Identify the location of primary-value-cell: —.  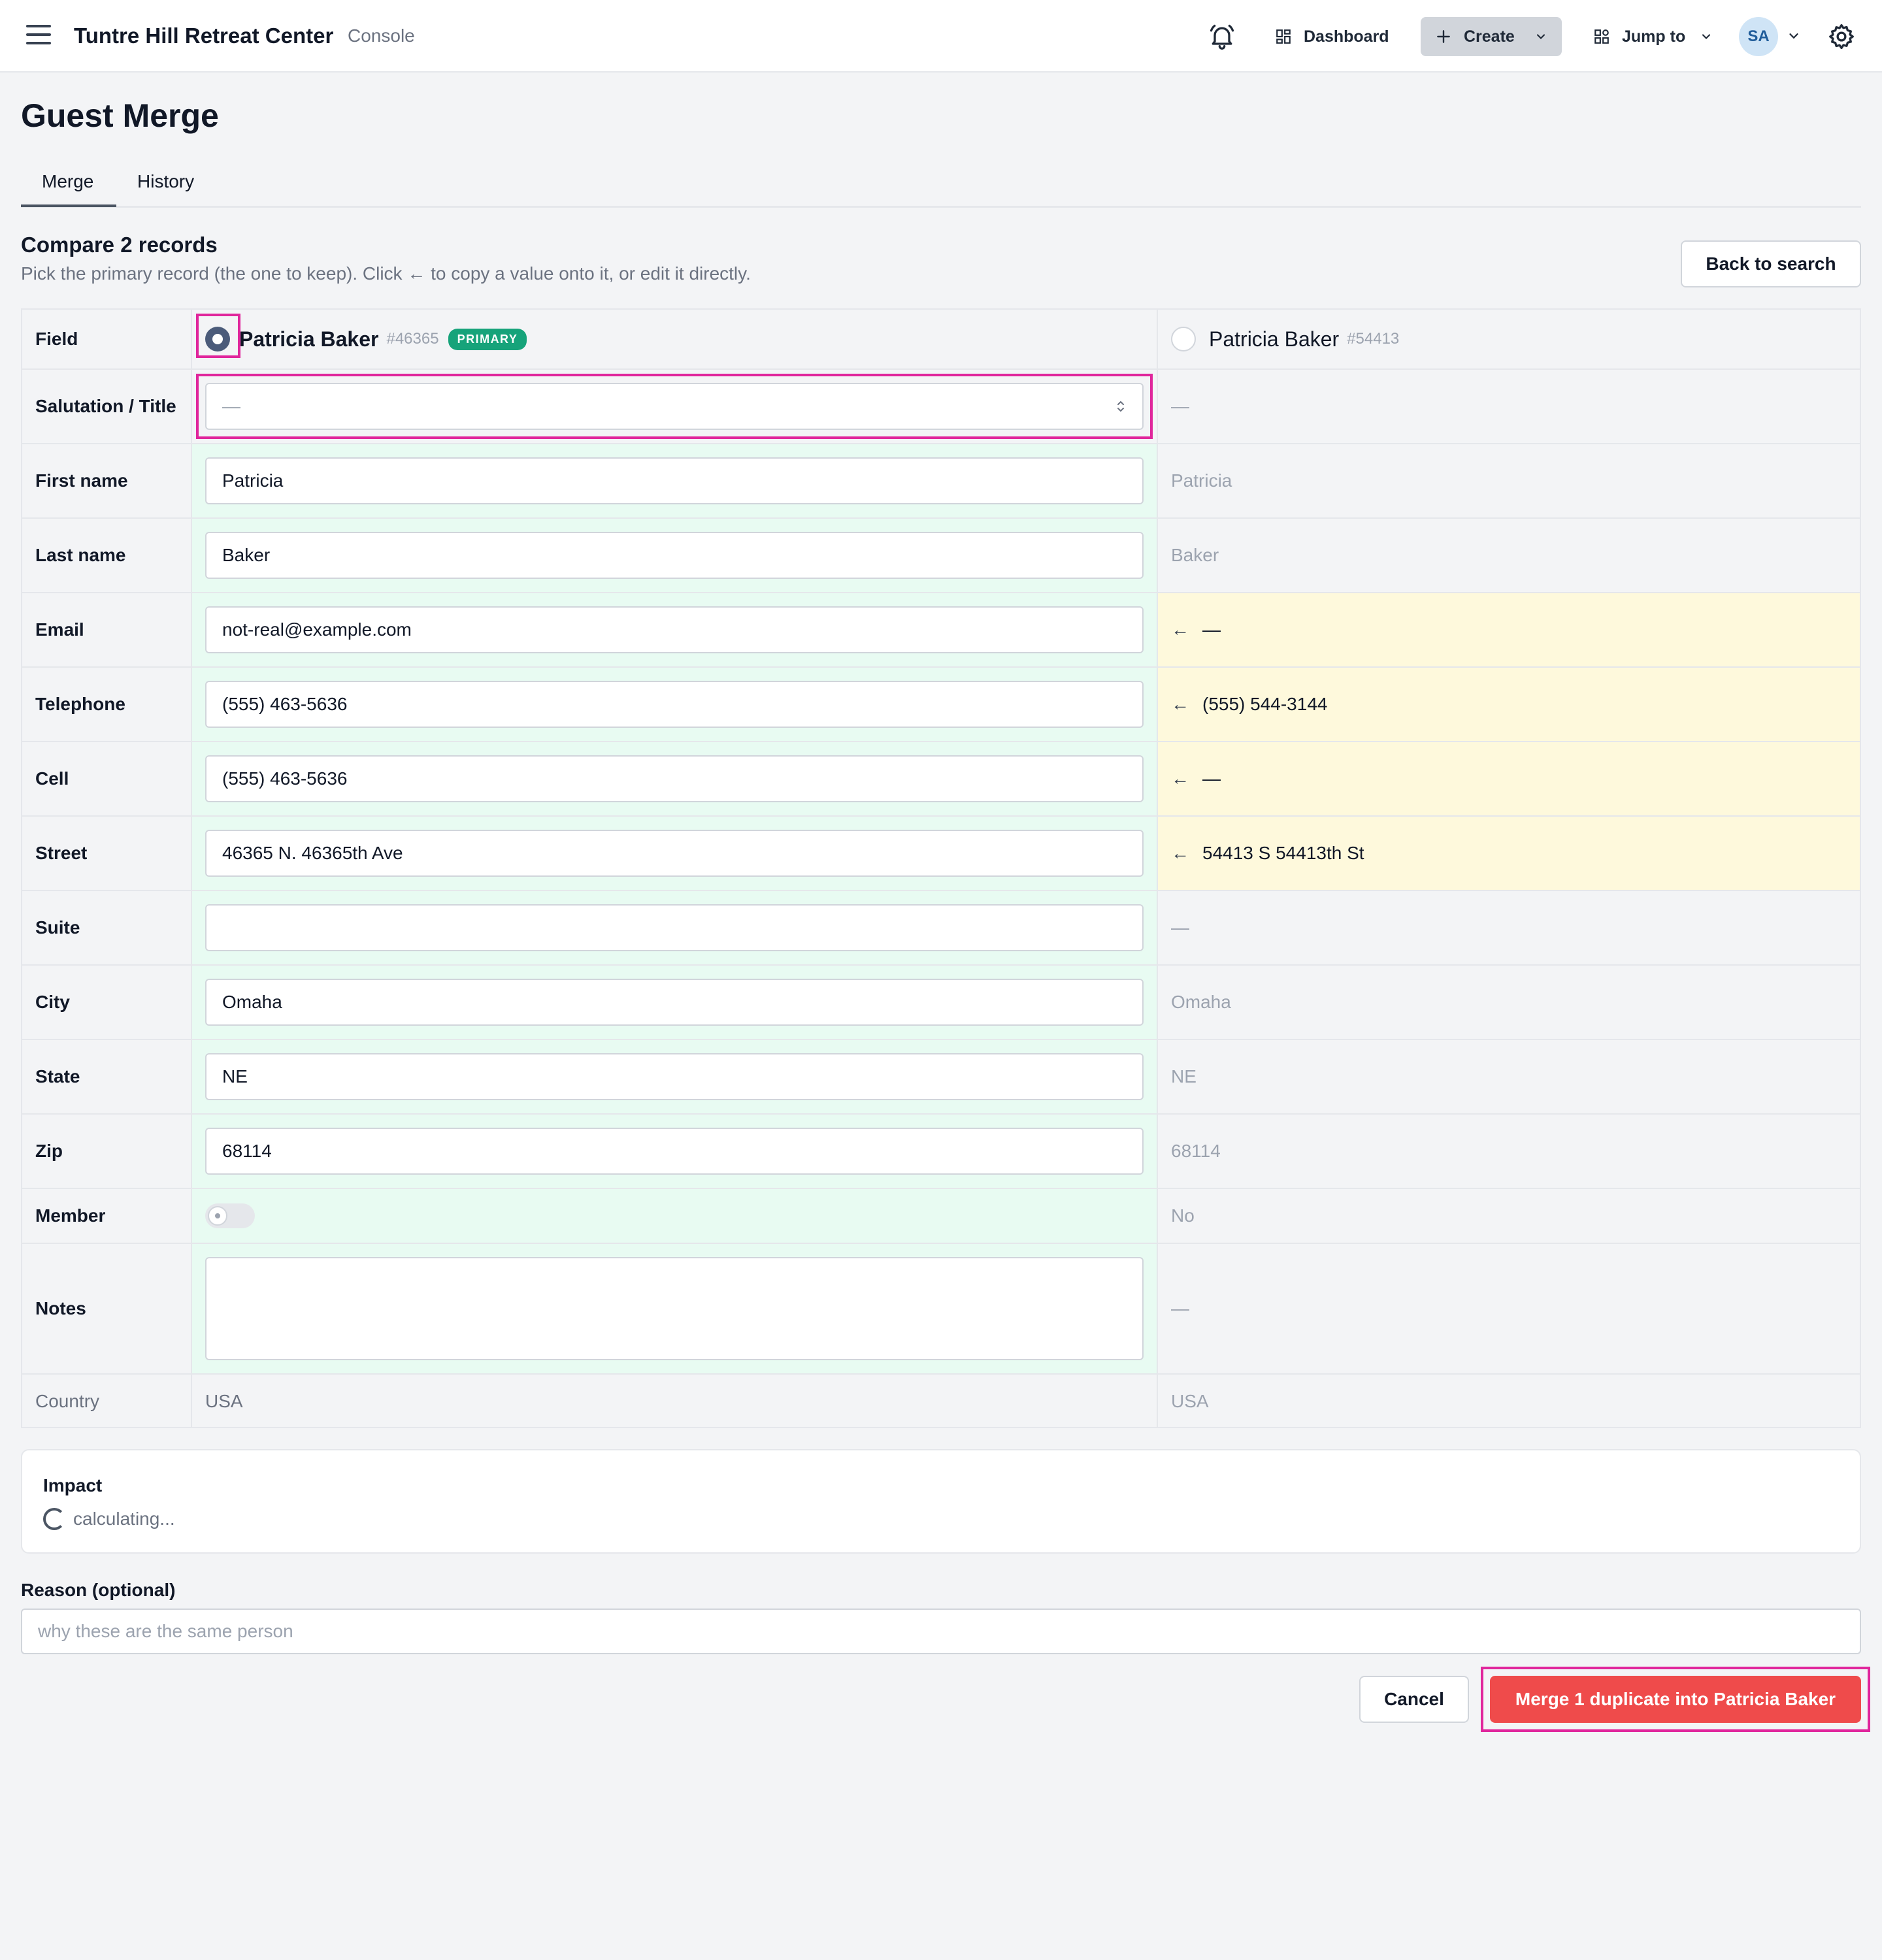
(675, 406).